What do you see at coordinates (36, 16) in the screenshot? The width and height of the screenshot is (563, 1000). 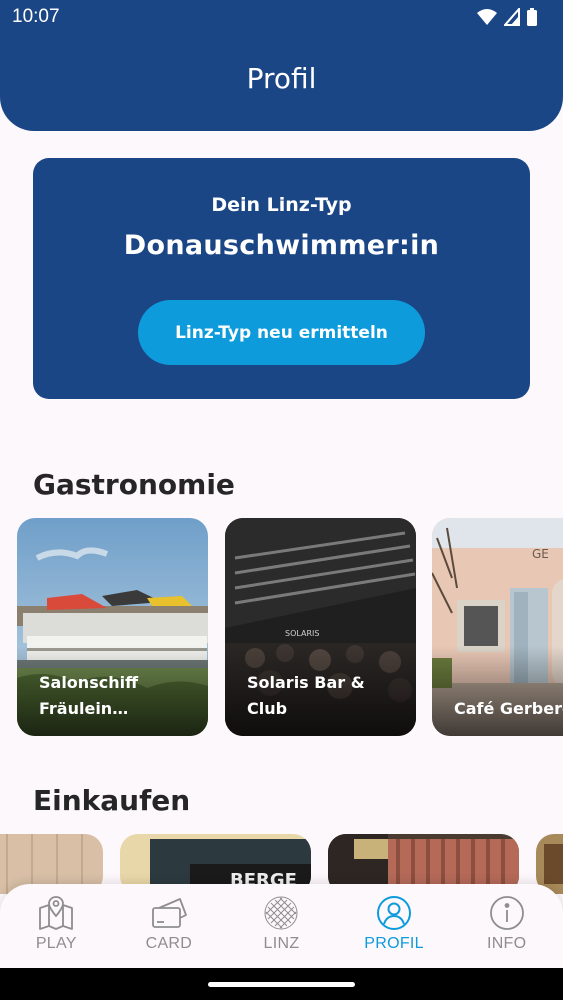 I see `status-time: 10:07` at bounding box center [36, 16].